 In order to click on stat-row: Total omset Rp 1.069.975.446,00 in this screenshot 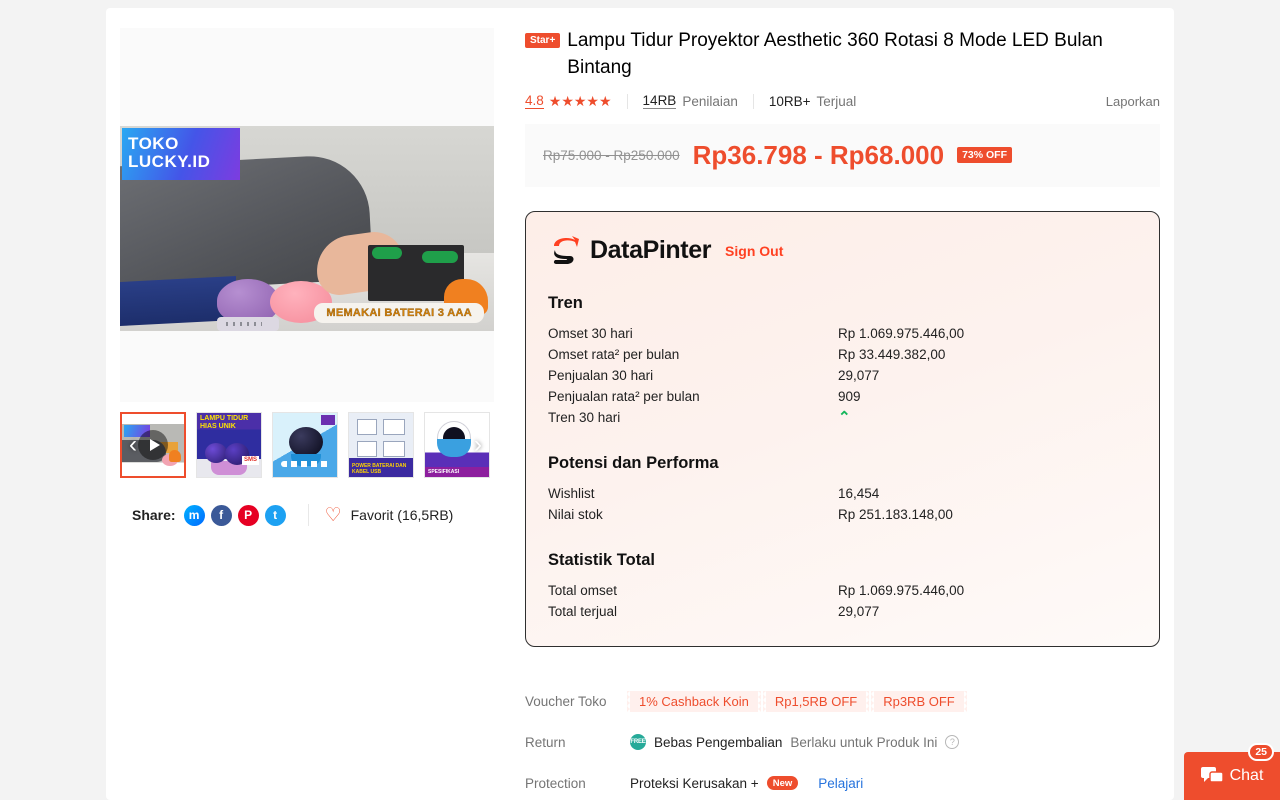, I will do `click(842, 590)`.